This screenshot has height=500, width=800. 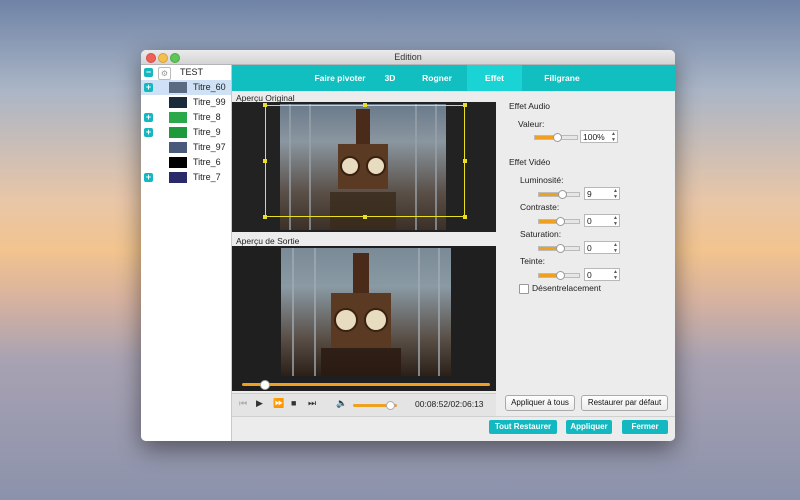 I want to click on tree-item: + Titre_60, so click(x=186, y=87).